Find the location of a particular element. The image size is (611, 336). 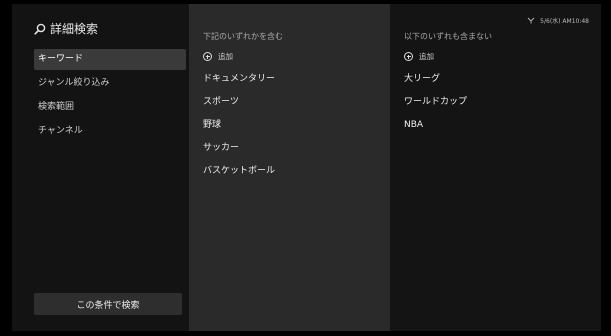

search-icon is located at coordinates (40, 29).